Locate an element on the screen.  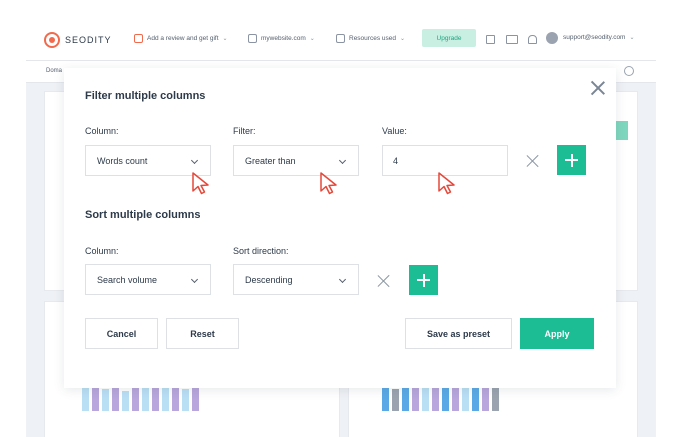
sort-direction-select: Descending is located at coordinates (296, 279).